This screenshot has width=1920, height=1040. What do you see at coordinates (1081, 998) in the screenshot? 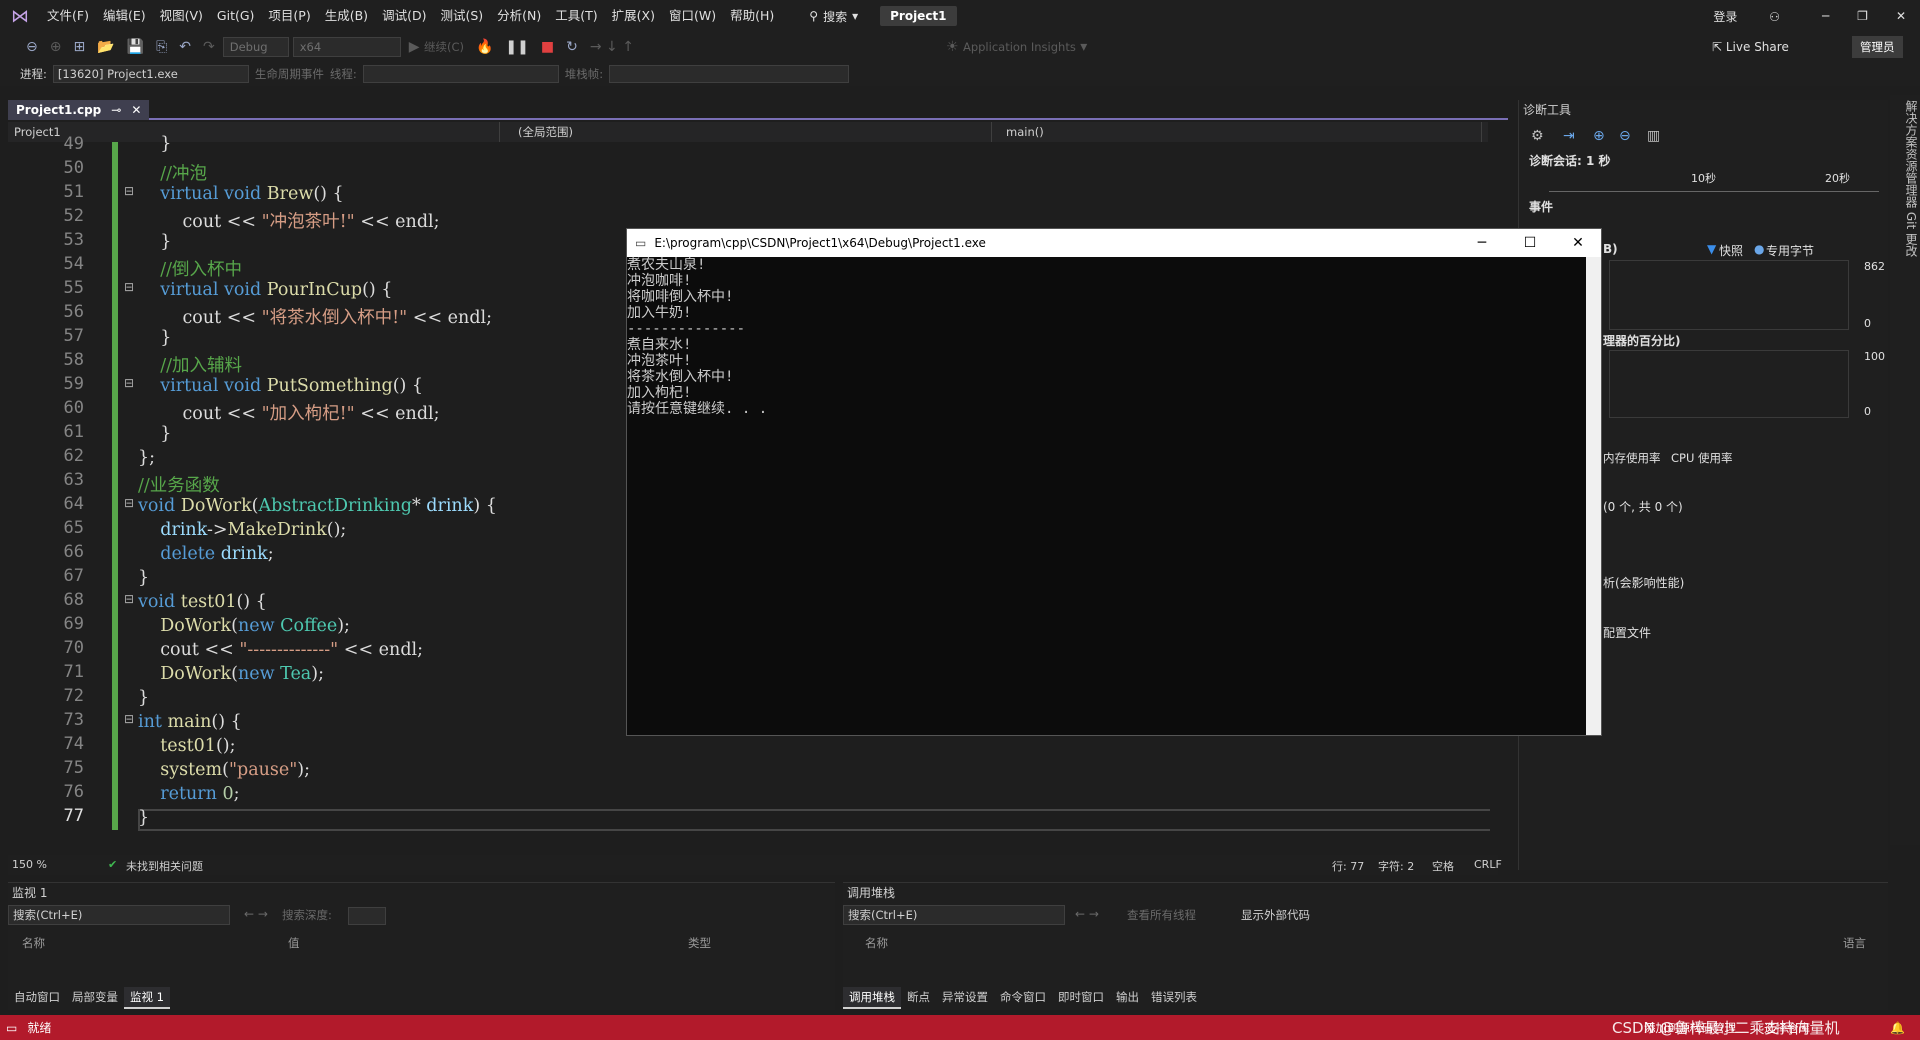
I see `tab-immediate-window: 即时窗口` at bounding box center [1081, 998].